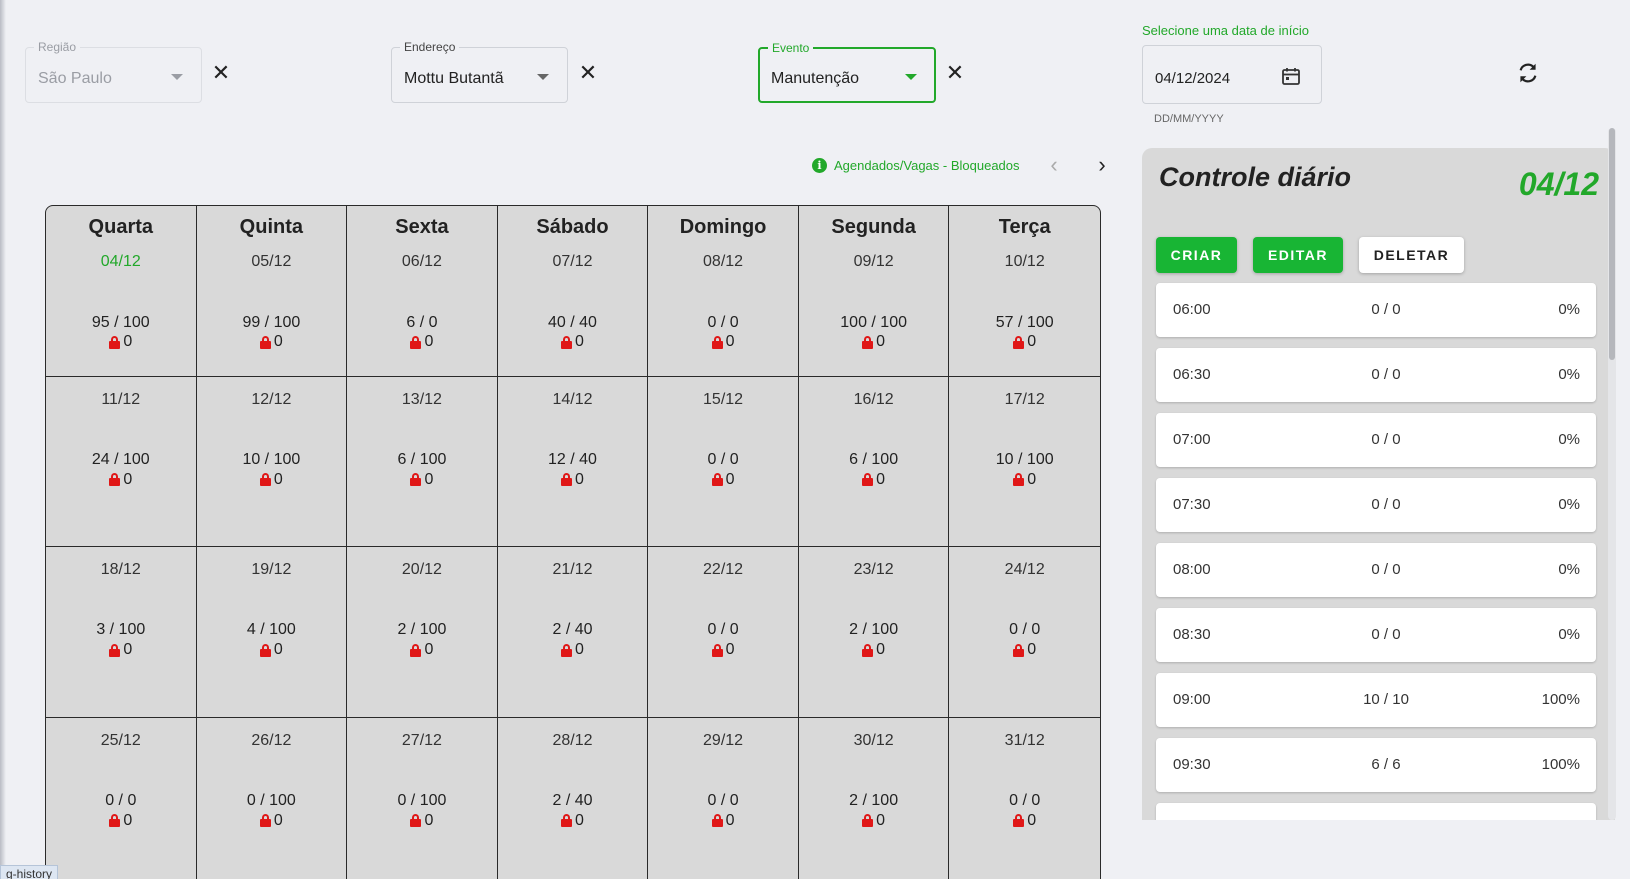 The image size is (1630, 879). I want to click on day-date: 19/12, so click(271, 569).